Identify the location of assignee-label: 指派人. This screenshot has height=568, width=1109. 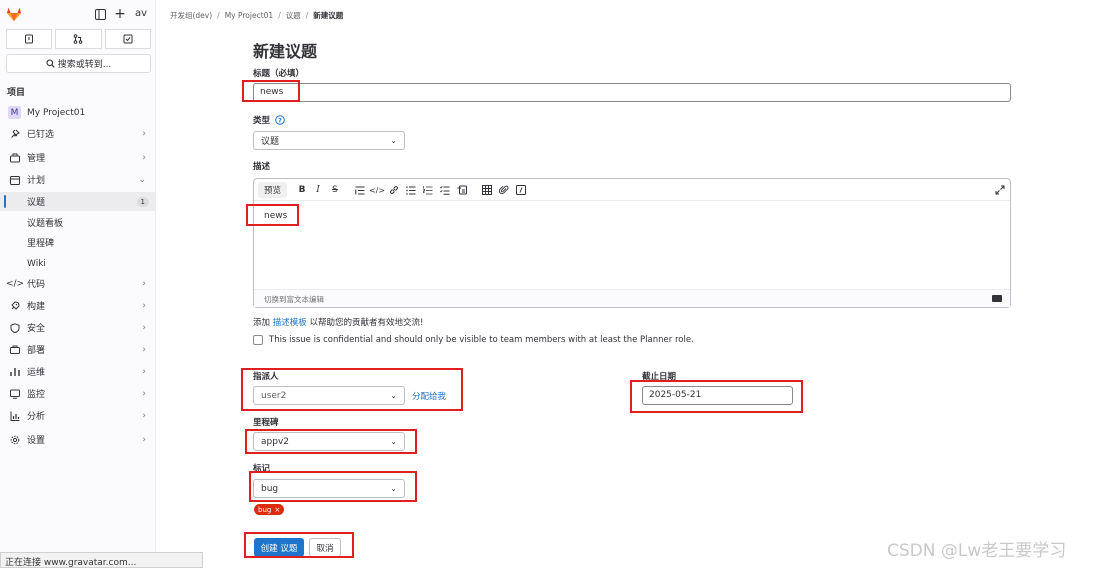
(266, 377).